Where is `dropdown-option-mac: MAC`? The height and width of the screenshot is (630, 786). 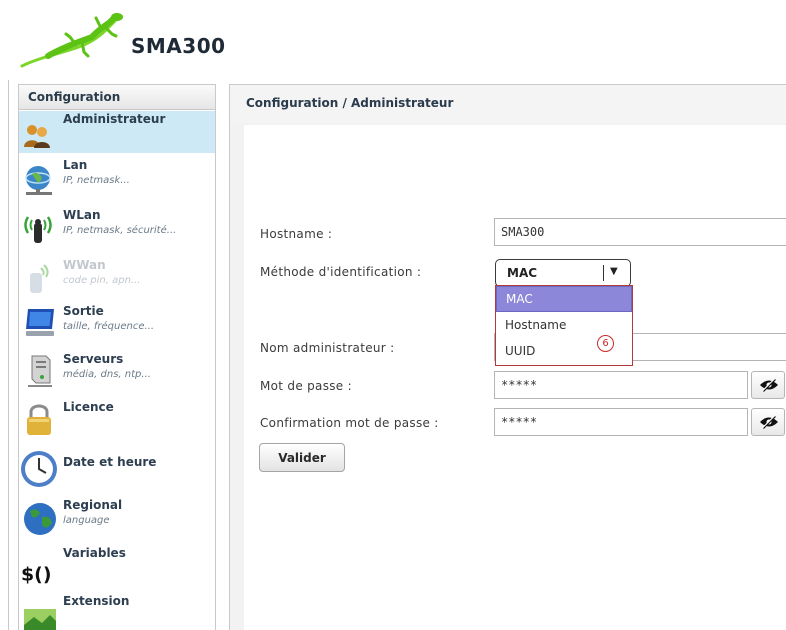
dropdown-option-mac: MAC is located at coordinates (564, 299).